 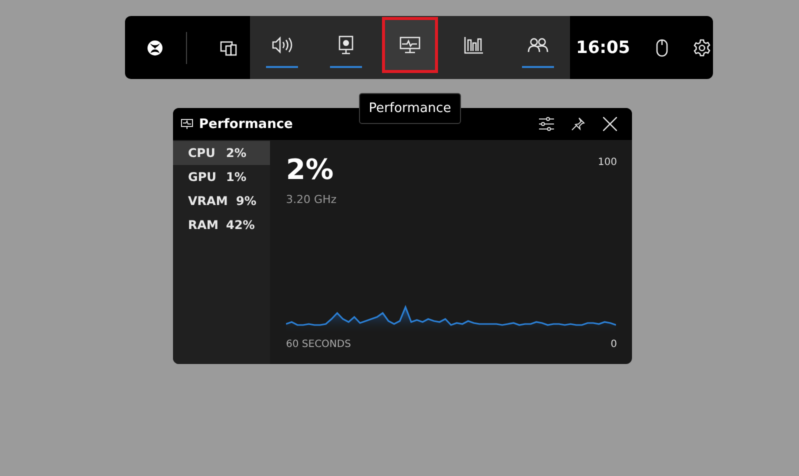 I want to click on sliders-icon, so click(x=546, y=124).